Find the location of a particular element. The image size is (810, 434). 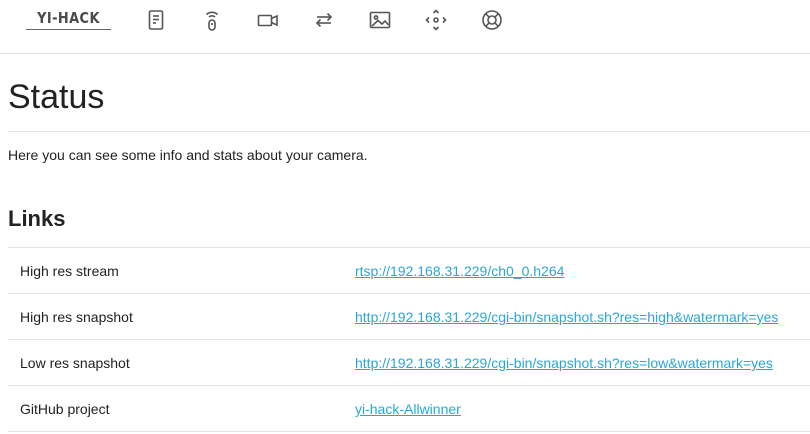

camera-icon is located at coordinates (268, 20).